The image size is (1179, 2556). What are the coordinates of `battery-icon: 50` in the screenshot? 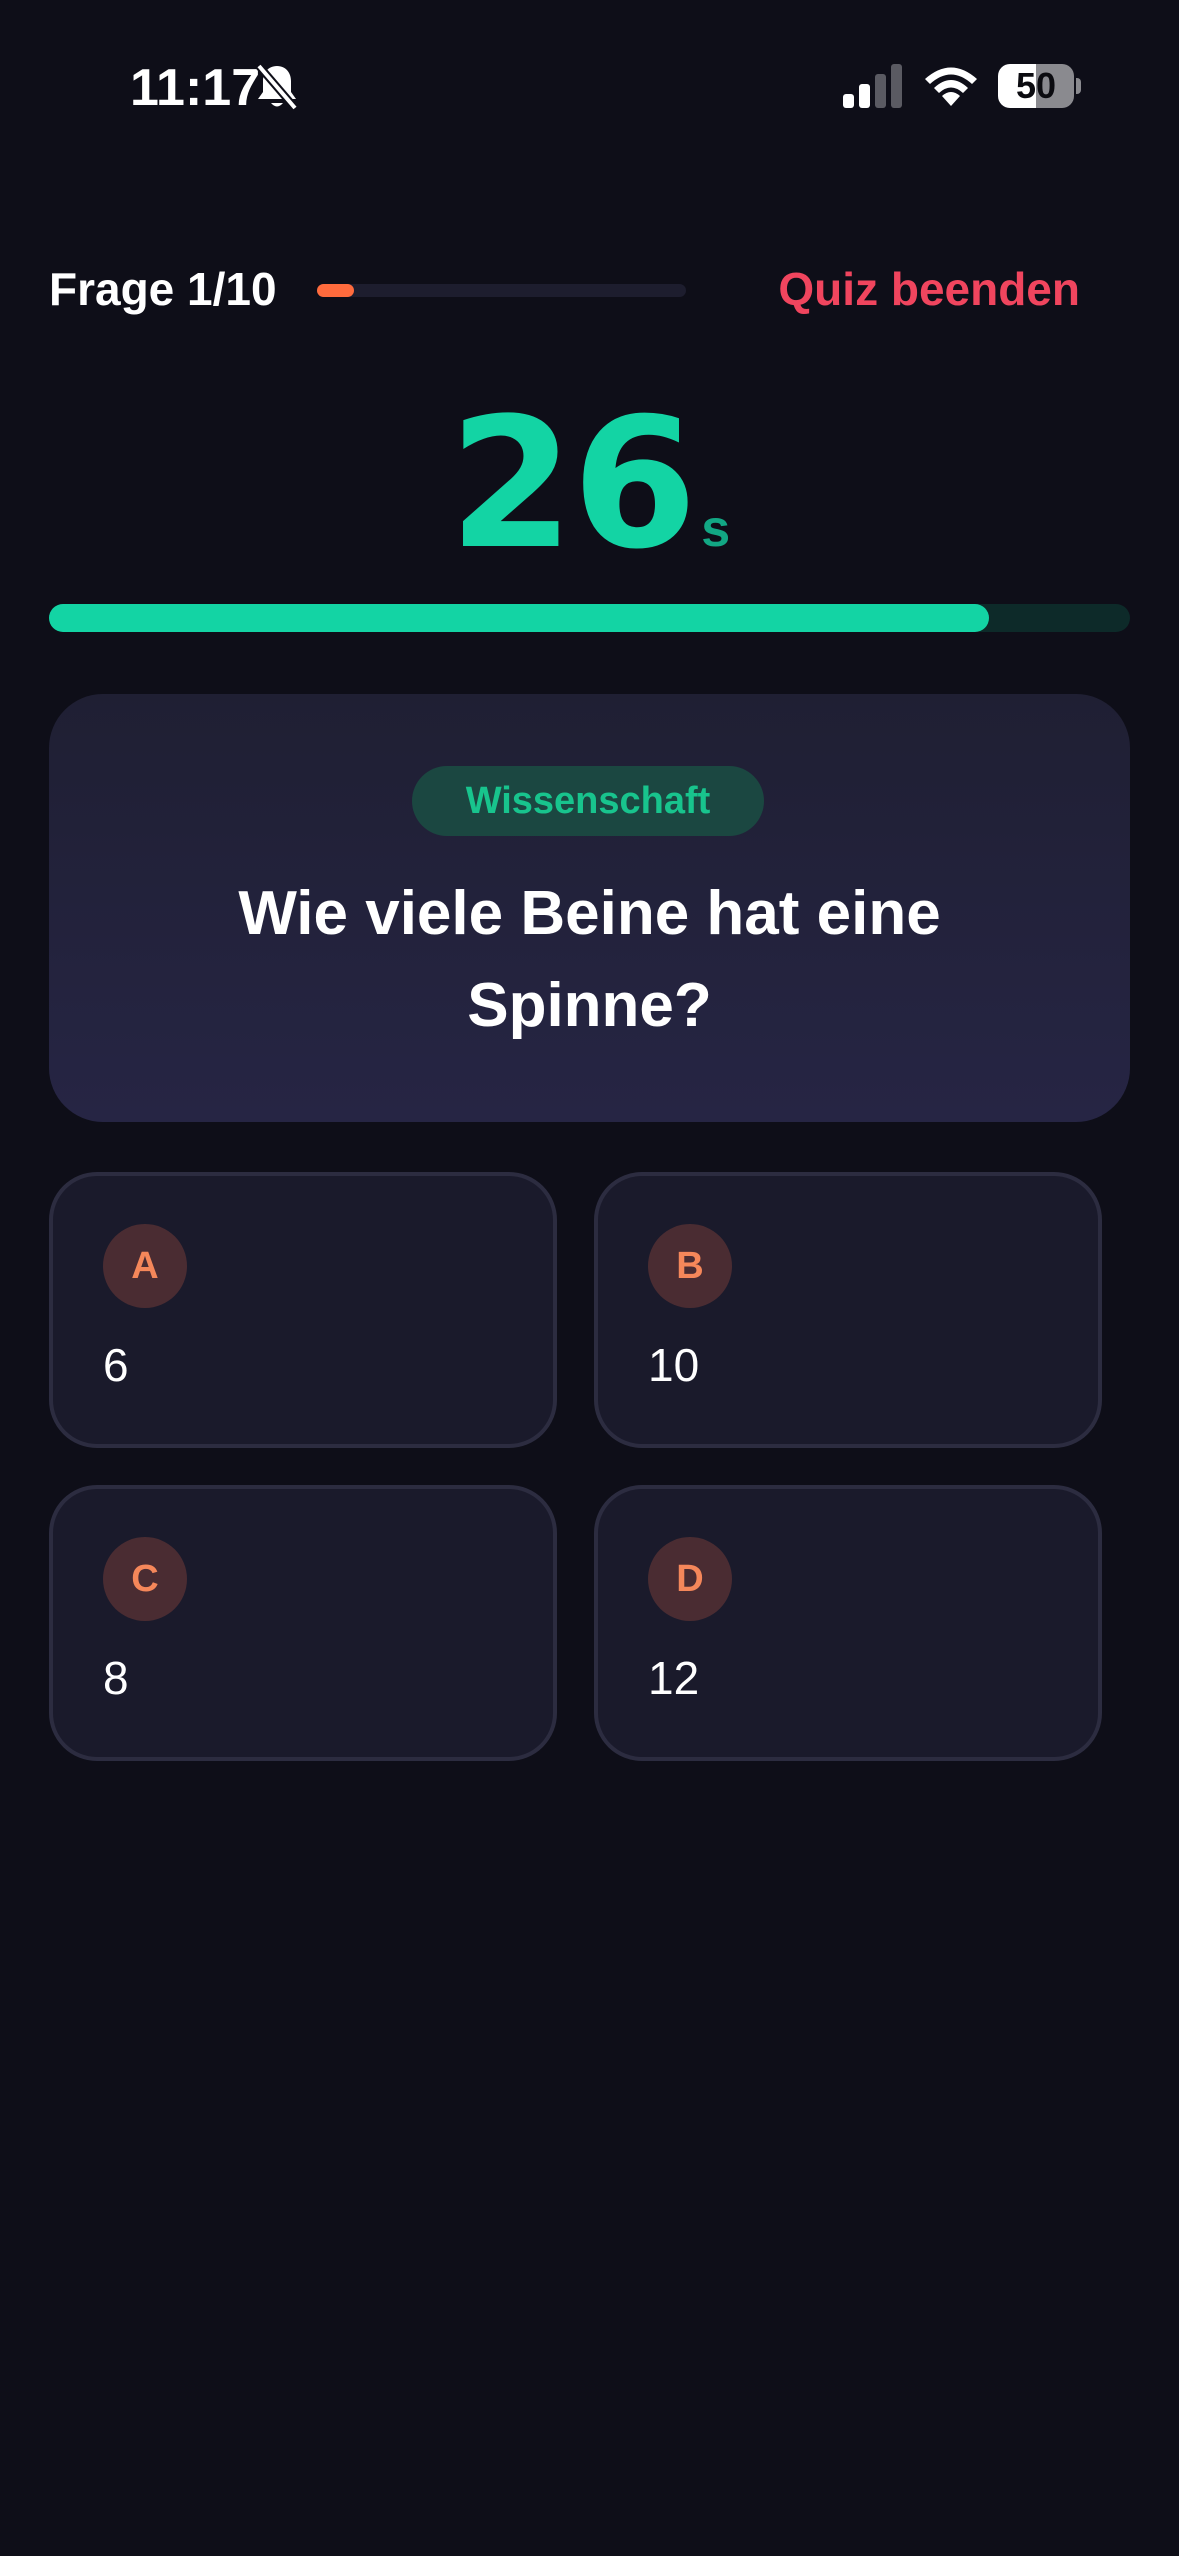 It's located at (1039, 86).